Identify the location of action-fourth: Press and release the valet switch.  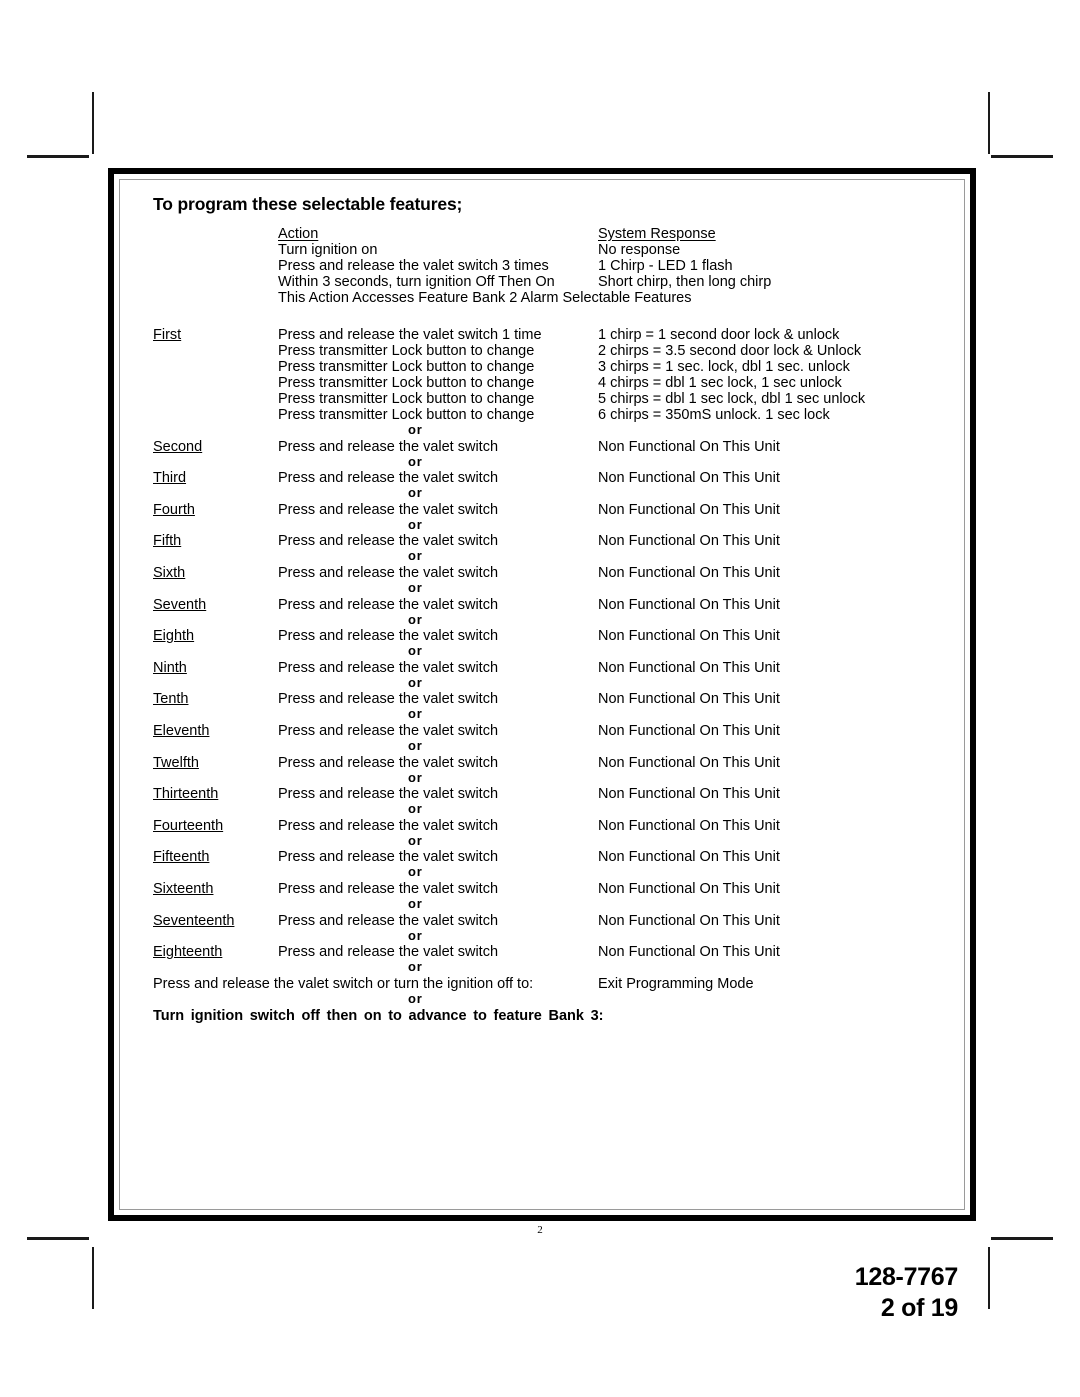
(388, 509).